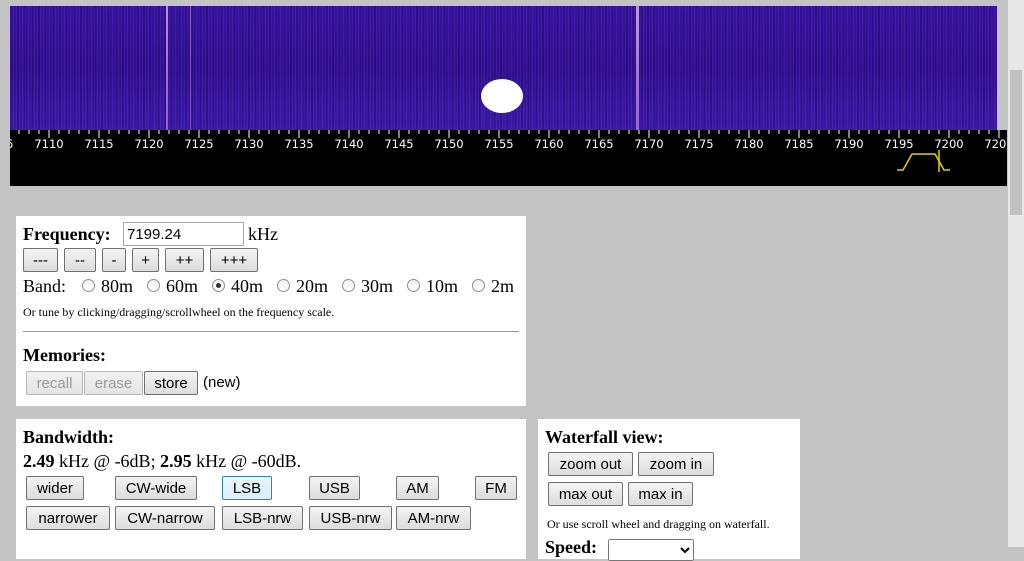 The image size is (1024, 561). What do you see at coordinates (12, 144) in the screenshot?
I see `scale-tick-label: 7105` at bounding box center [12, 144].